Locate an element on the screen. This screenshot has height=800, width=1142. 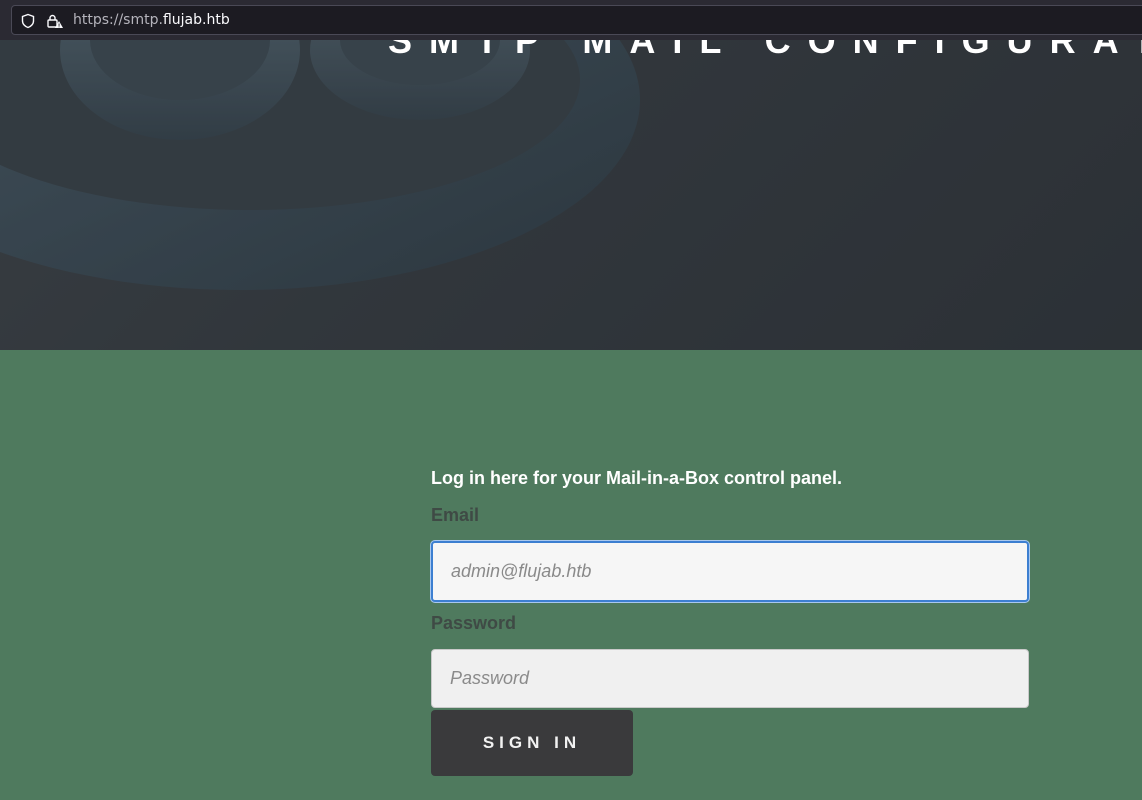
url-prefix: https://smtp. is located at coordinates (118, 20).